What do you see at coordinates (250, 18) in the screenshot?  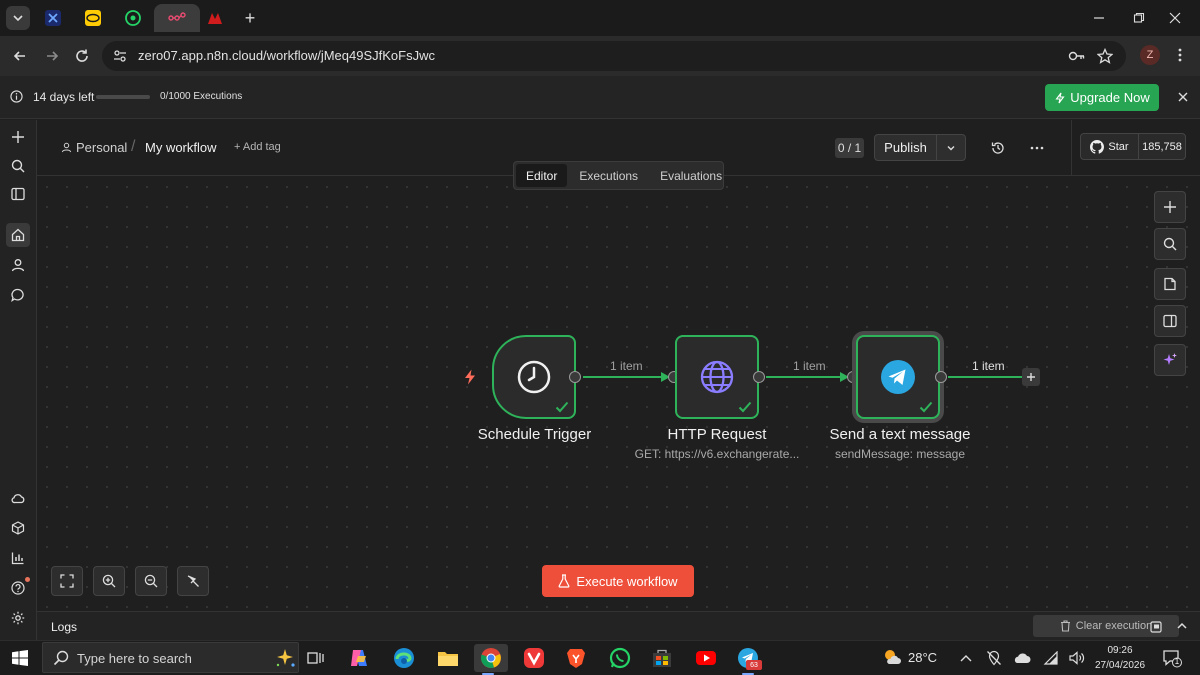 I see `new-tab-button: +` at bounding box center [250, 18].